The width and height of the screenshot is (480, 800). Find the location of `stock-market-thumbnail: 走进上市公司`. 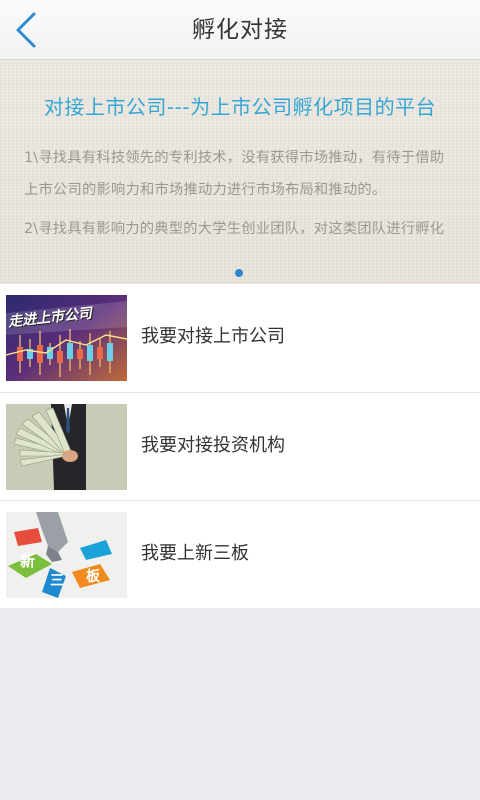

stock-market-thumbnail: 走进上市公司 is located at coordinates (66, 338).